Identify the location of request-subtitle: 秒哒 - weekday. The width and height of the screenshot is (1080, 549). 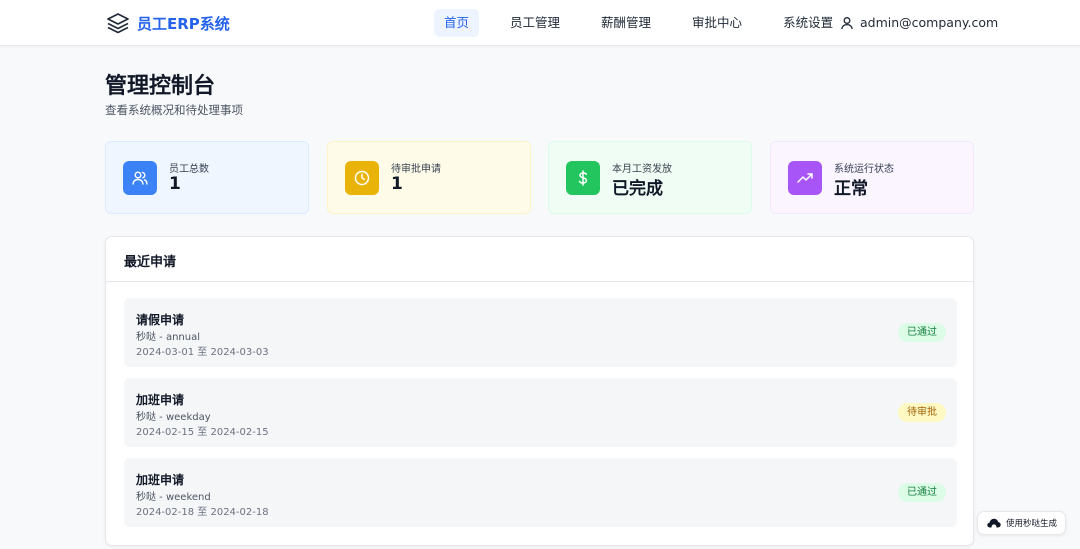
(173, 417).